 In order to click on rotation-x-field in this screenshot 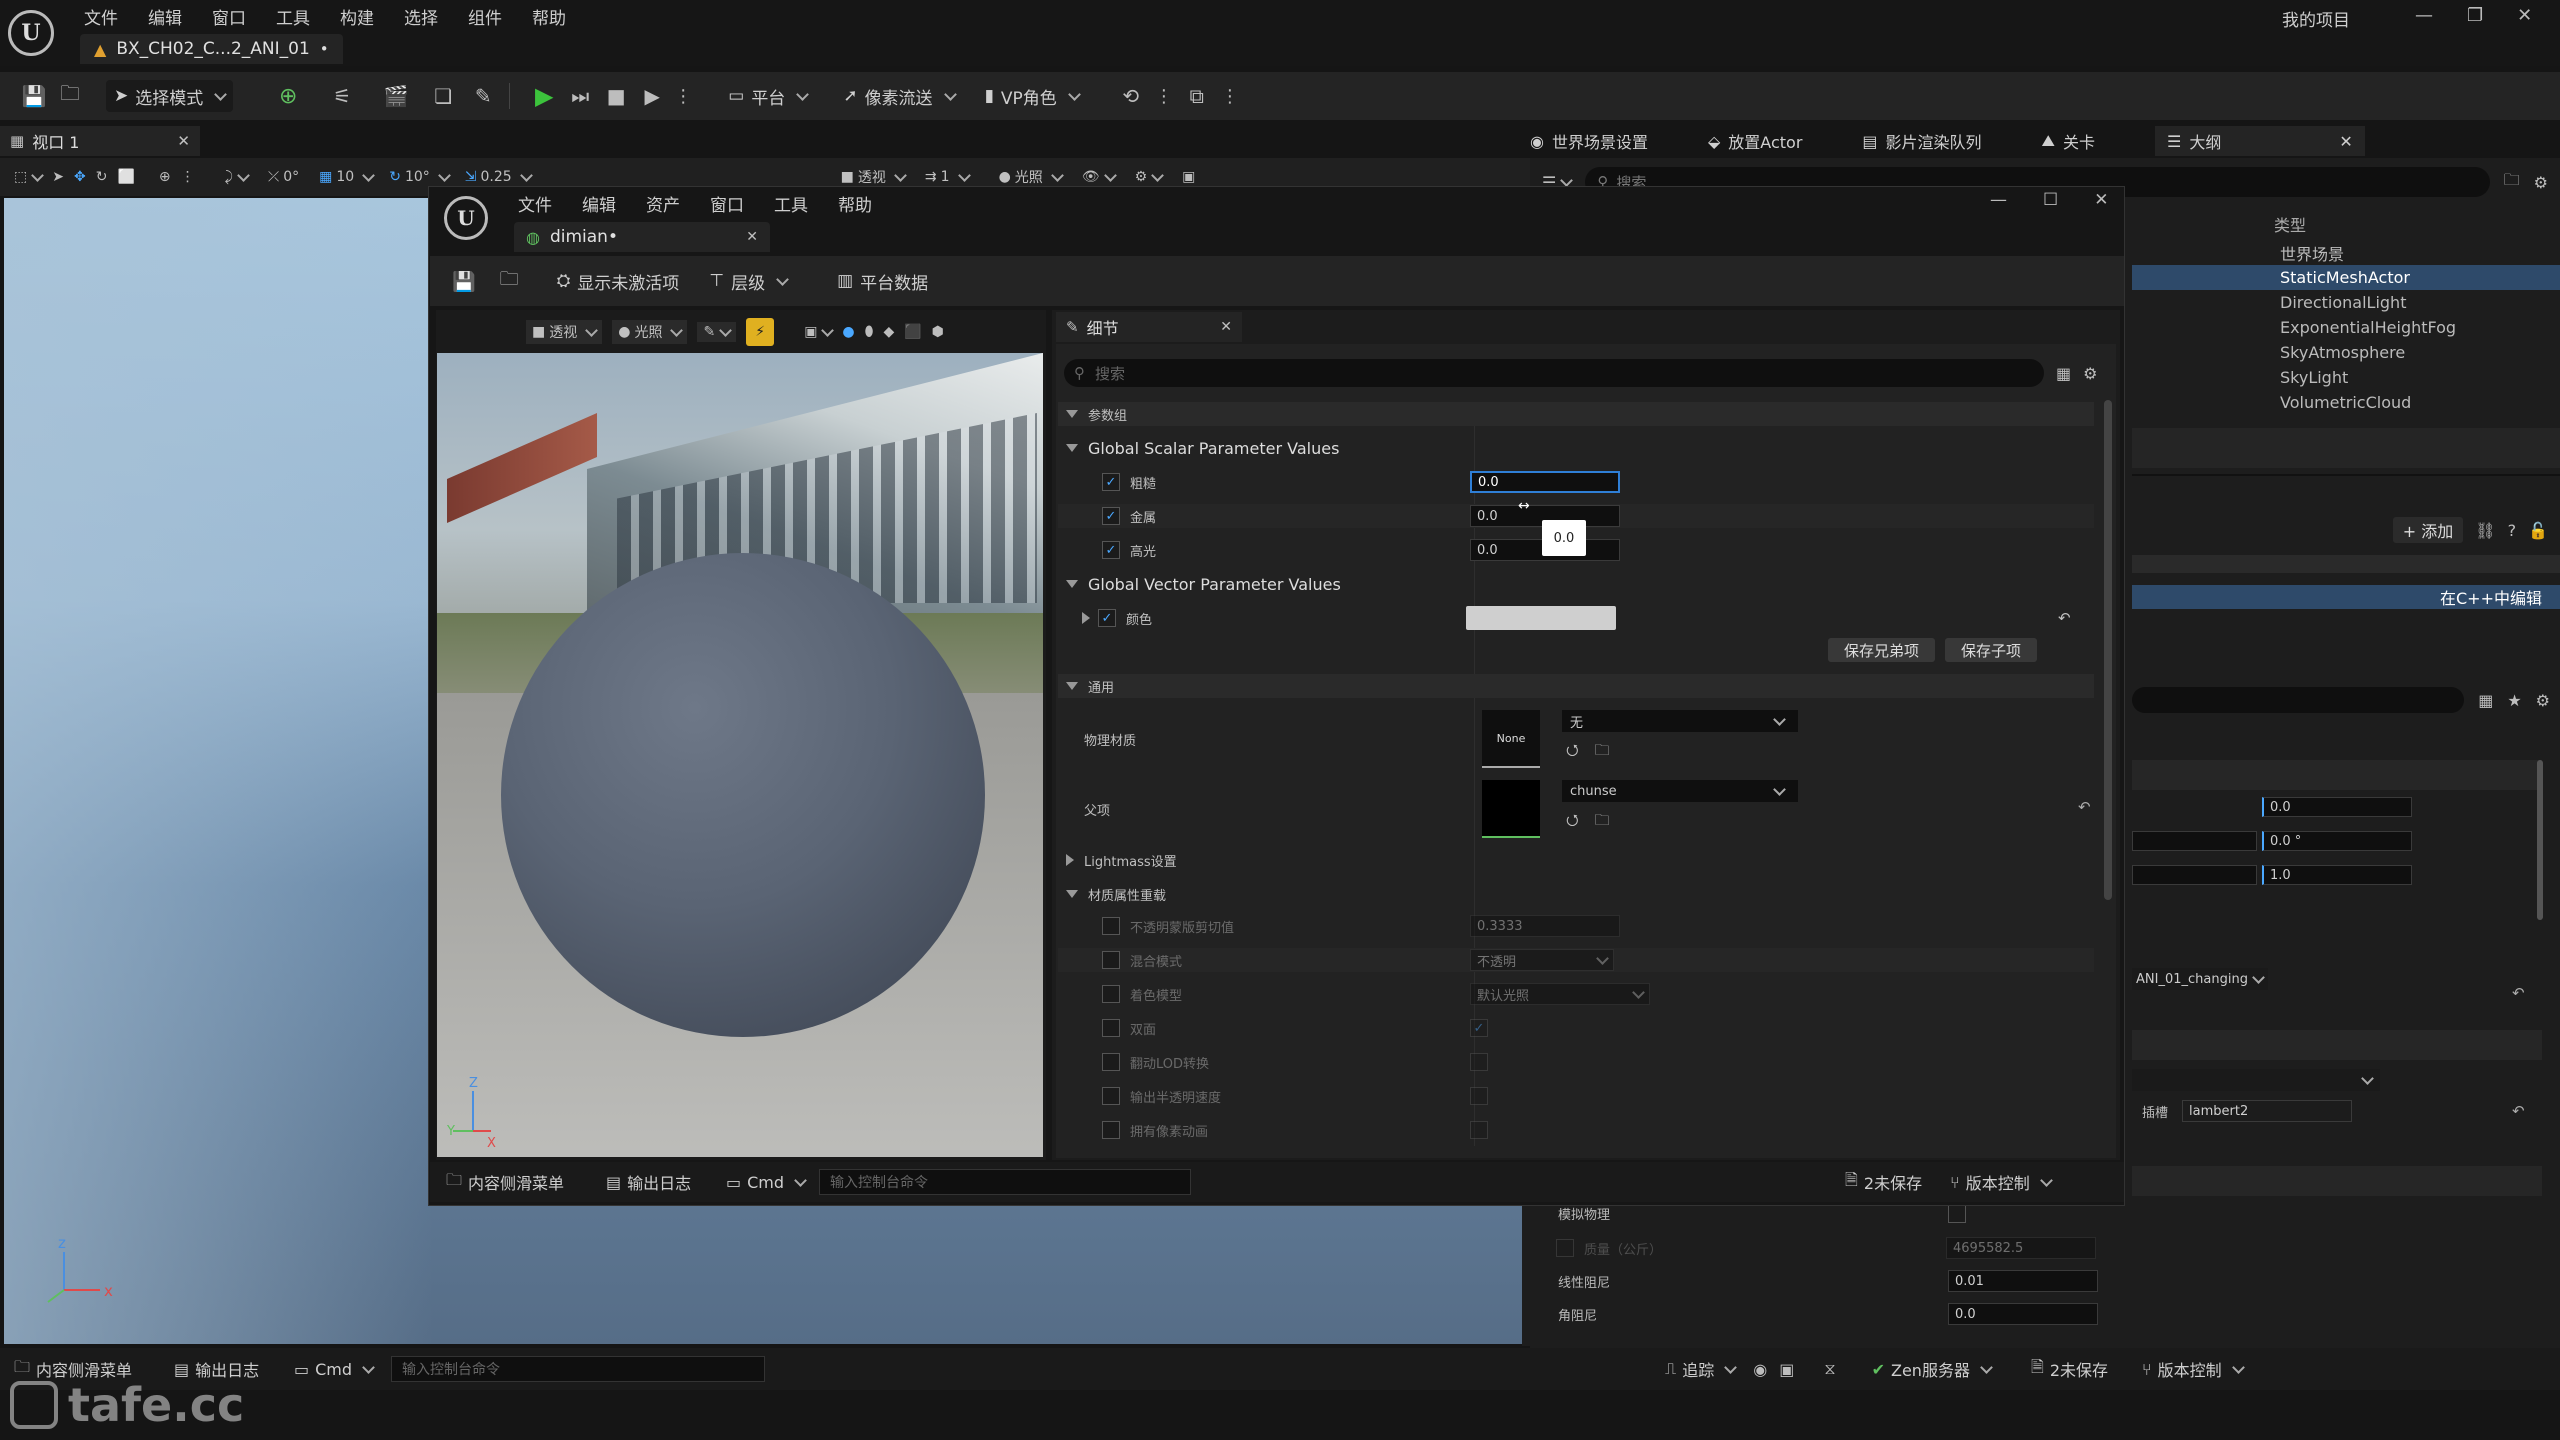, I will do `click(2194, 841)`.